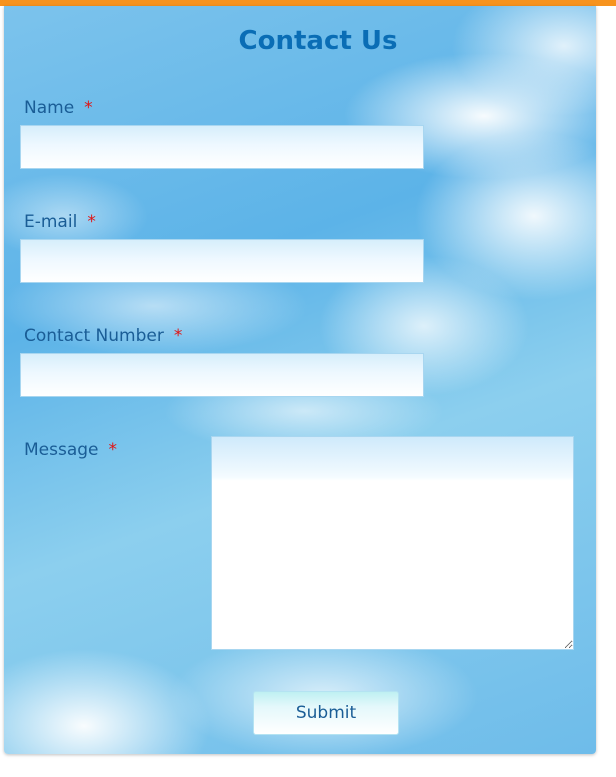 The height and width of the screenshot is (777, 616). Describe the element at coordinates (49, 108) in the screenshot. I see `name-label-text: Name` at that location.